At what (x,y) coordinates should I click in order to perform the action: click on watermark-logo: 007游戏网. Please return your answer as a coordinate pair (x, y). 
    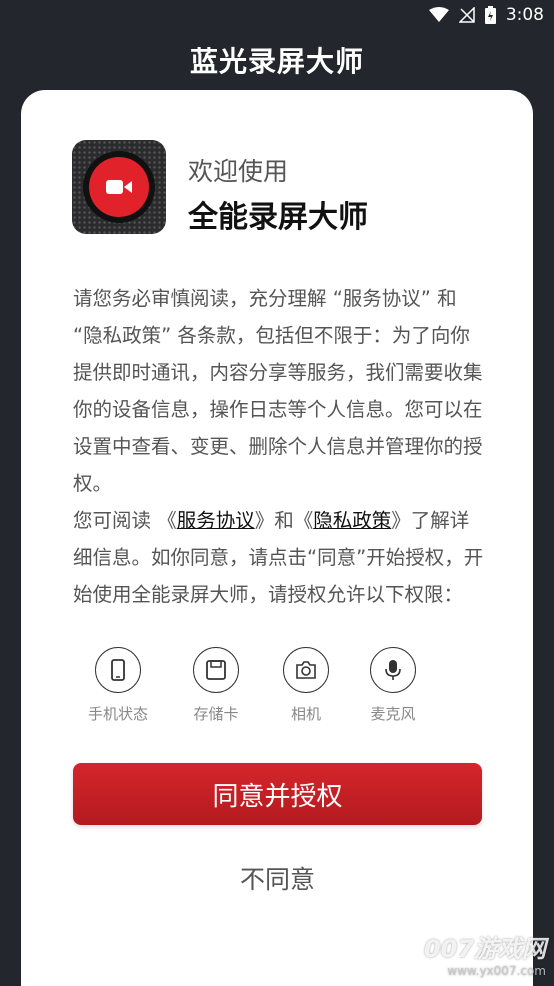
    Looking at the image, I should click on (484, 949).